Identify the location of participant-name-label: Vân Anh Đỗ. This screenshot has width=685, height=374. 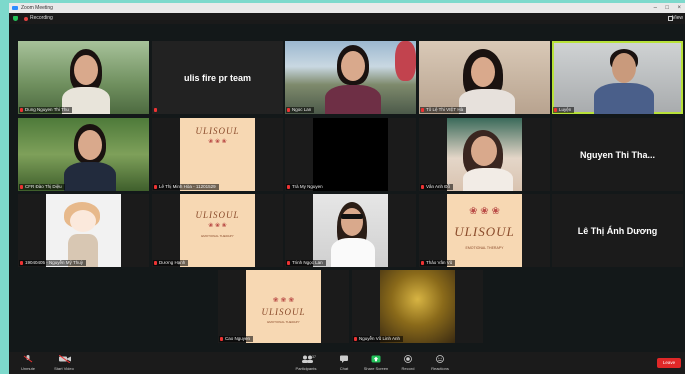
(437, 187).